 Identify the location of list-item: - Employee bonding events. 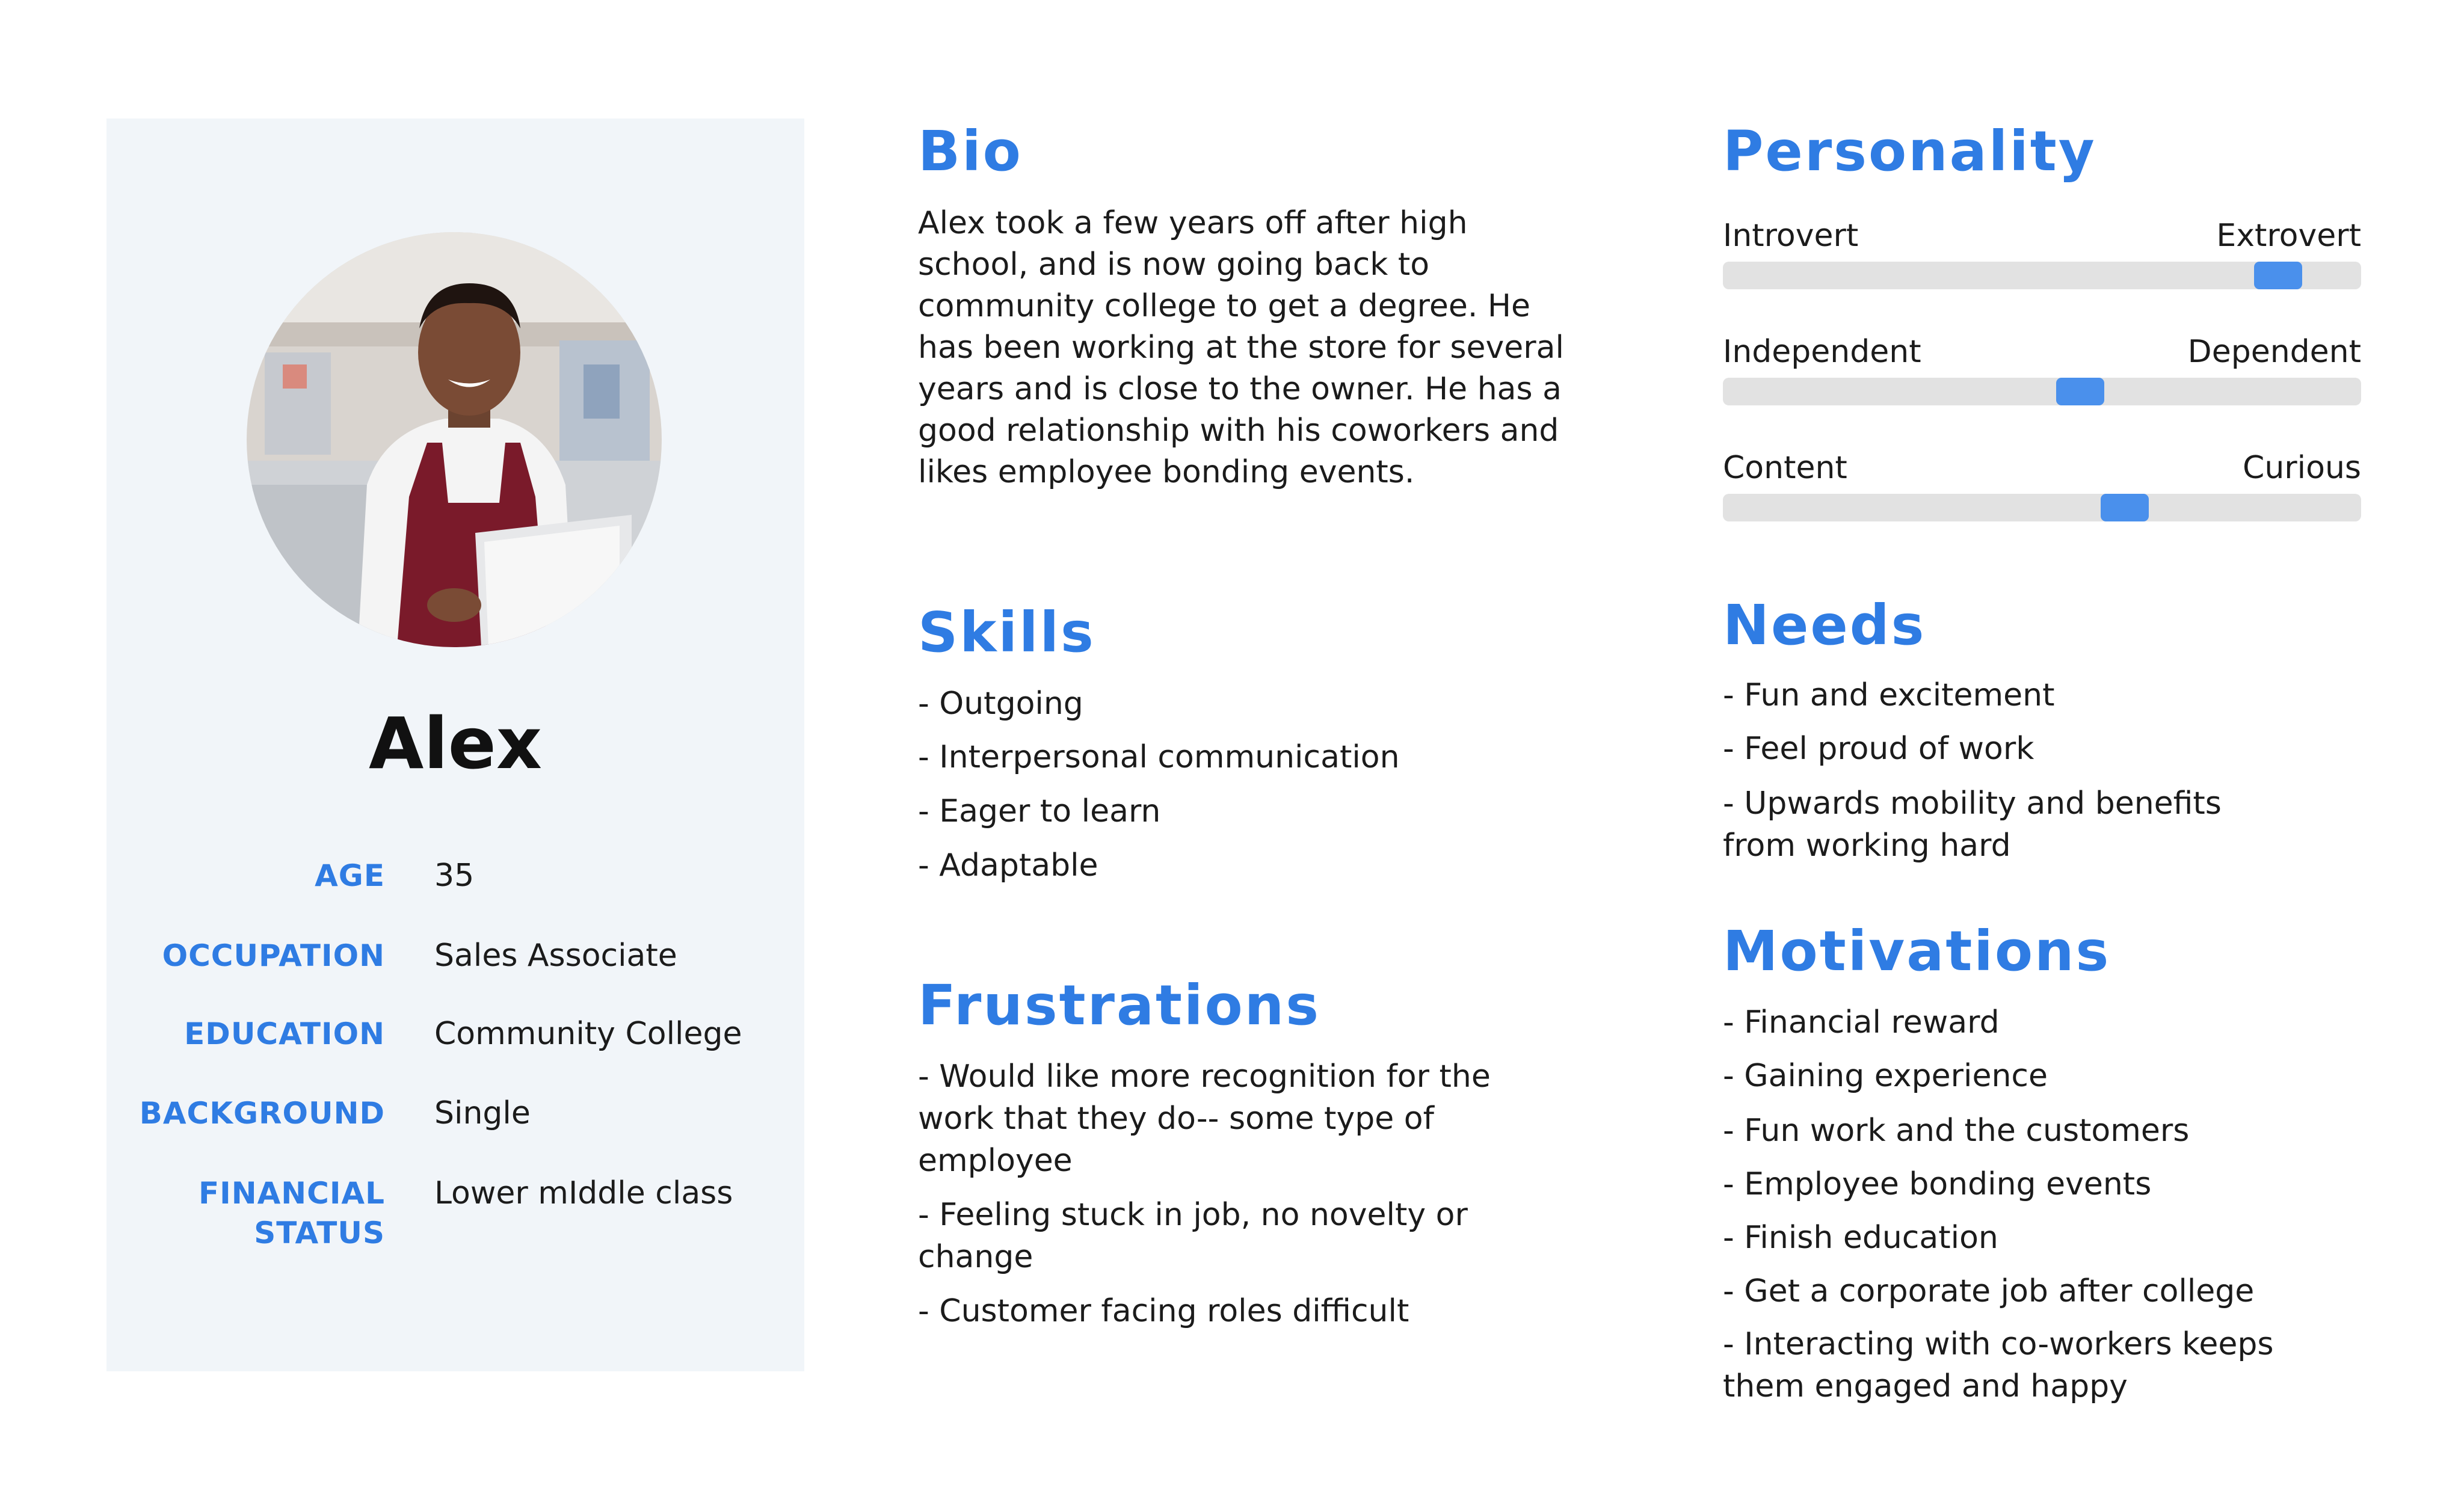
(1937, 1184).